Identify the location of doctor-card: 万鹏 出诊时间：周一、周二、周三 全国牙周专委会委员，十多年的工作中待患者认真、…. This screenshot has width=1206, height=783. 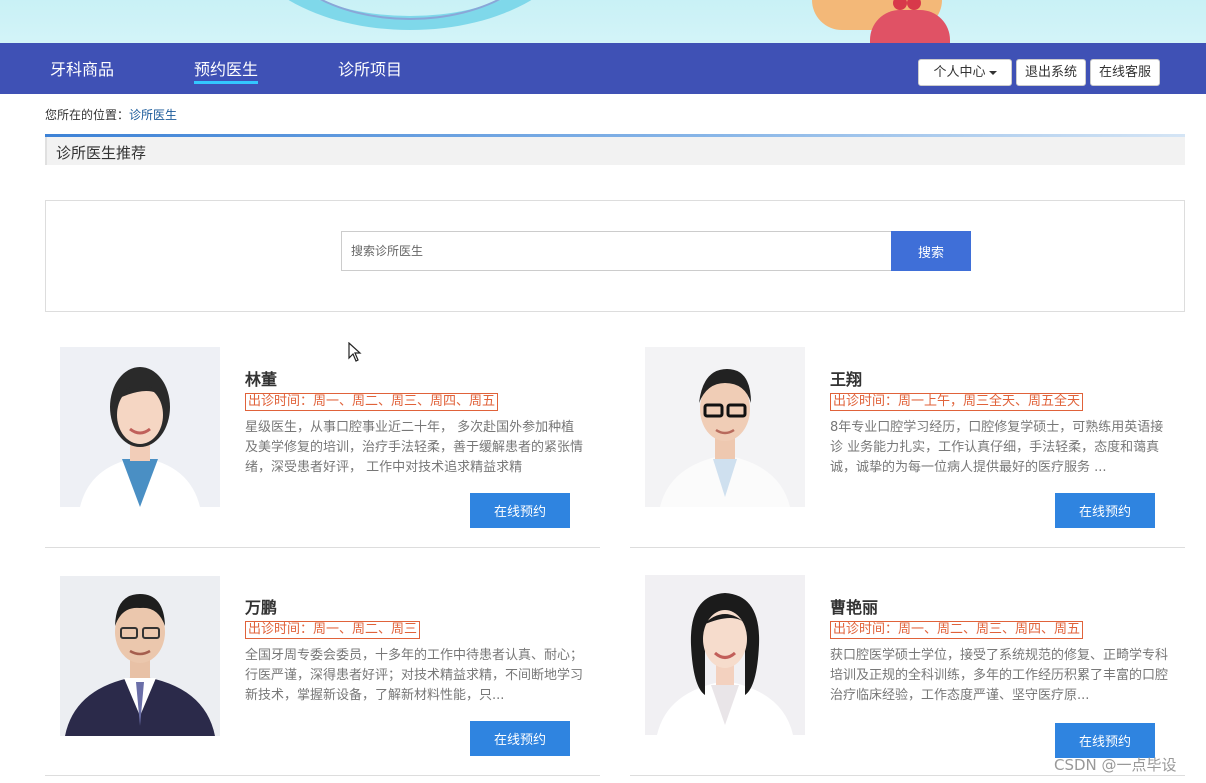
(322, 667).